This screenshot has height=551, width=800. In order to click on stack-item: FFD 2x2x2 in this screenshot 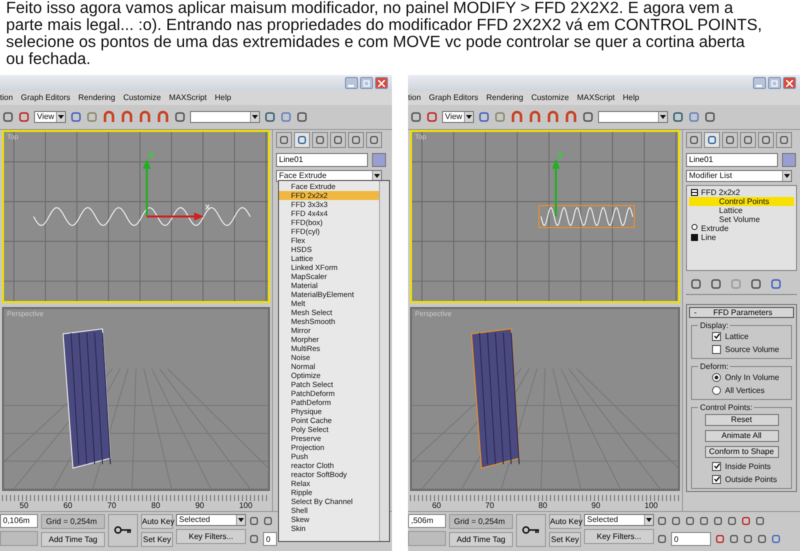, I will do `click(741, 192)`.